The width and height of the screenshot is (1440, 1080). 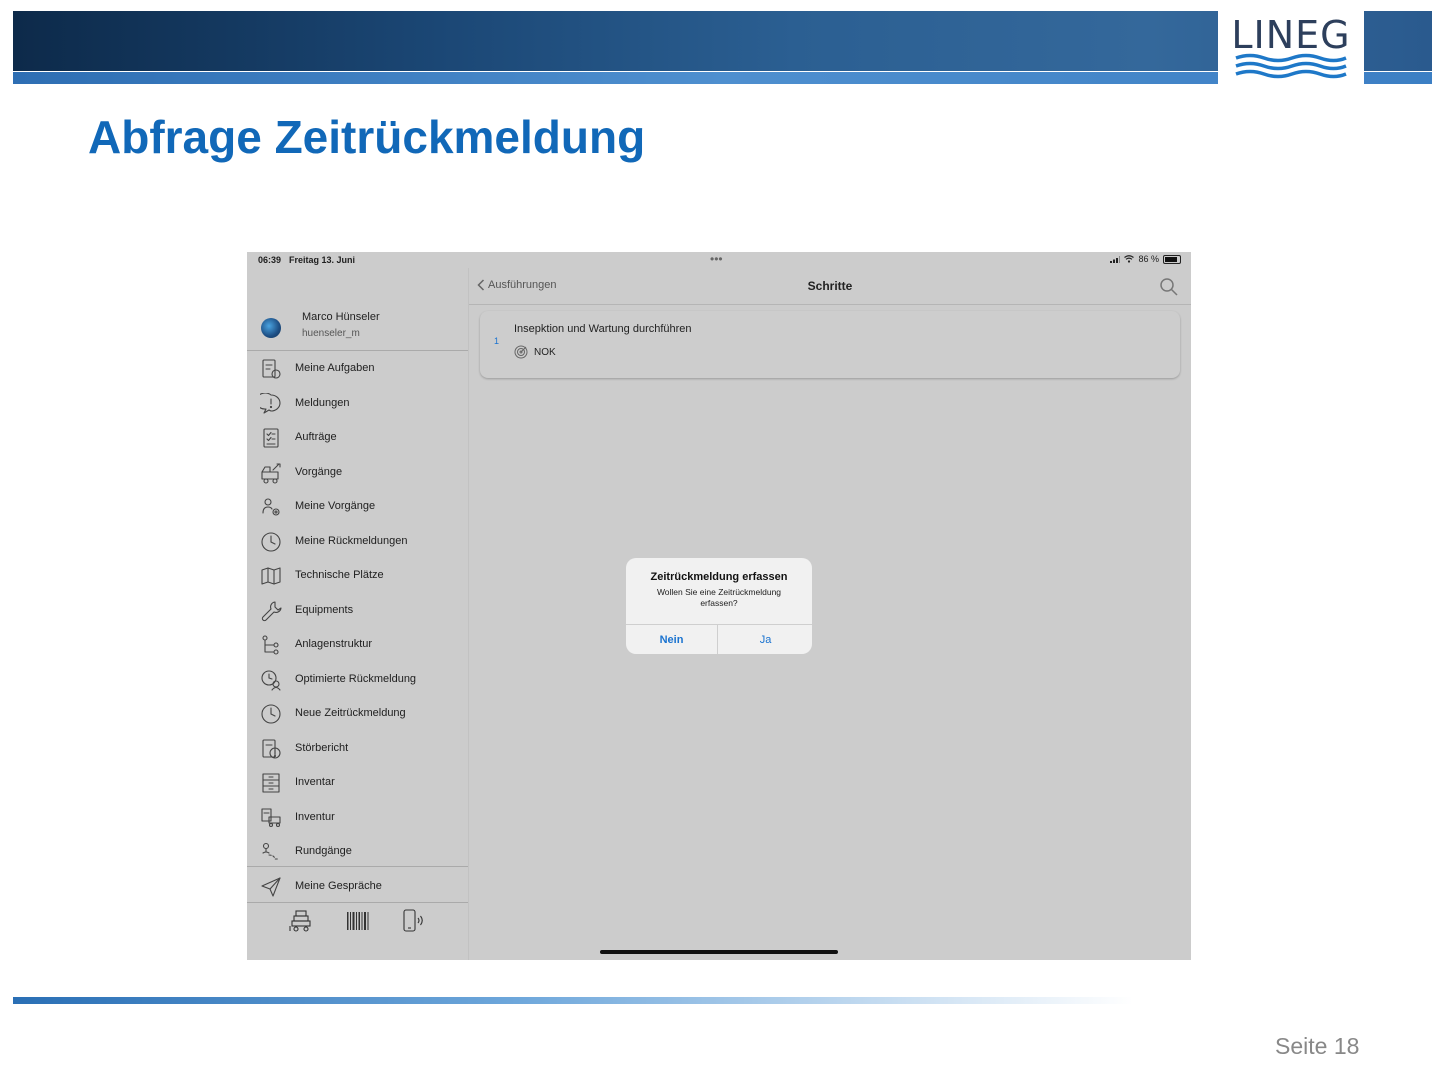 I want to click on hierarchy-icon, so click(x=271, y=645).